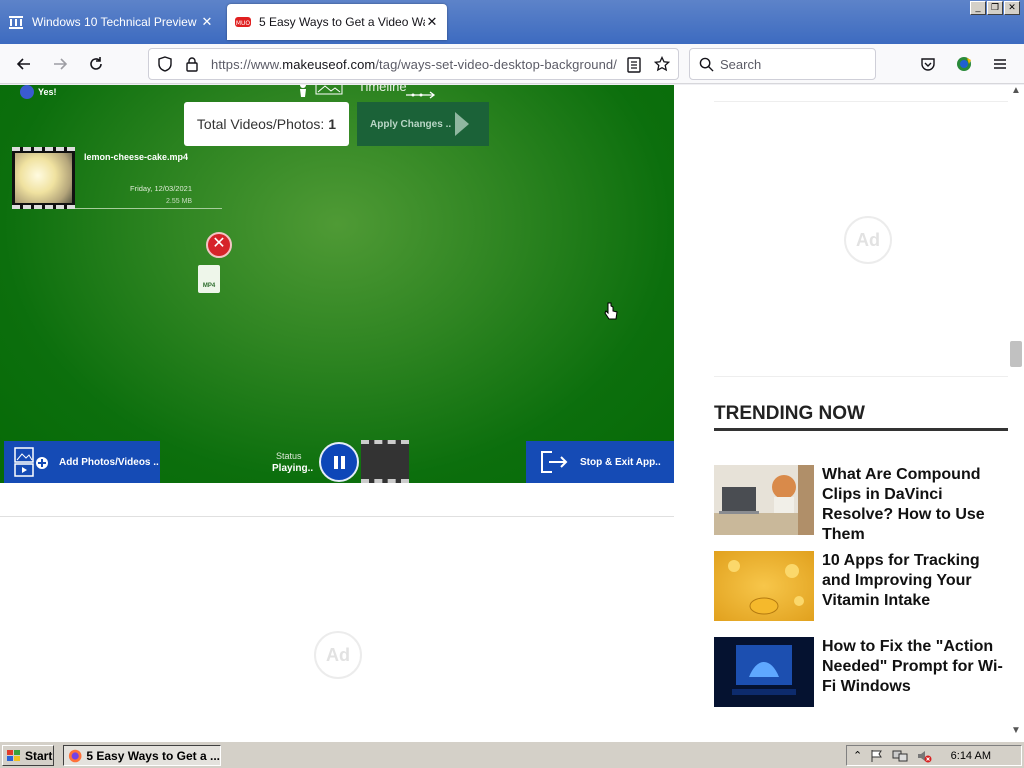  What do you see at coordinates (924, 756) in the screenshot?
I see `volume-muted-icon` at bounding box center [924, 756].